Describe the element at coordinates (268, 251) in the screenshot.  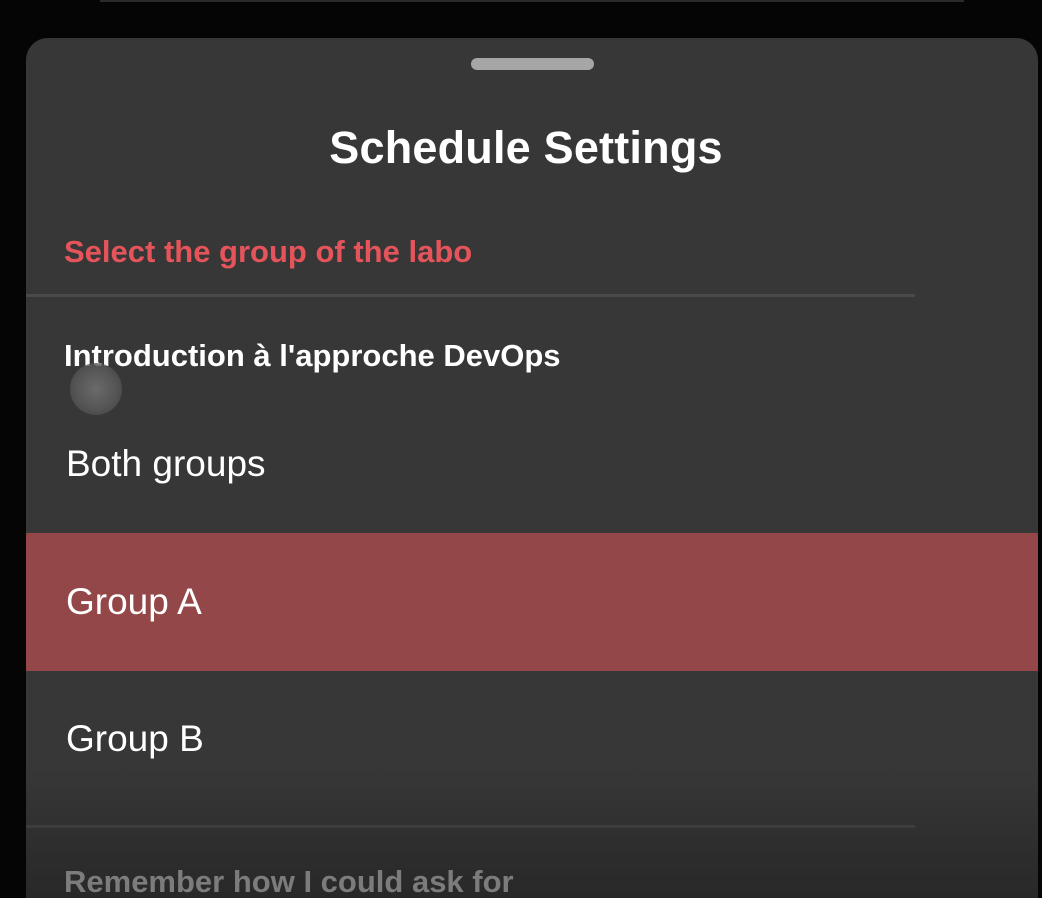
I see `section-heading: Select the group of the labo` at that location.